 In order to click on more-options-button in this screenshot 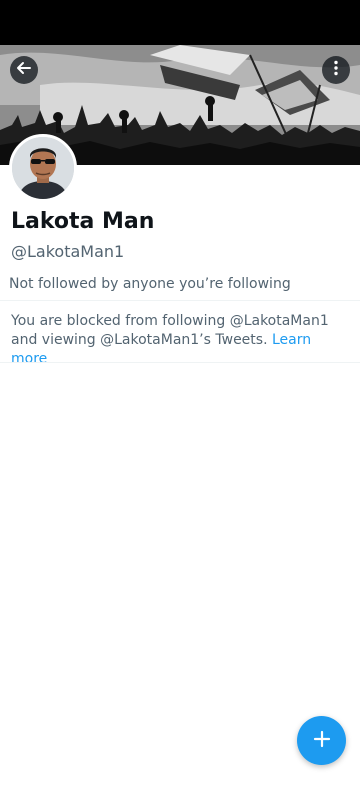, I will do `click(336, 70)`.